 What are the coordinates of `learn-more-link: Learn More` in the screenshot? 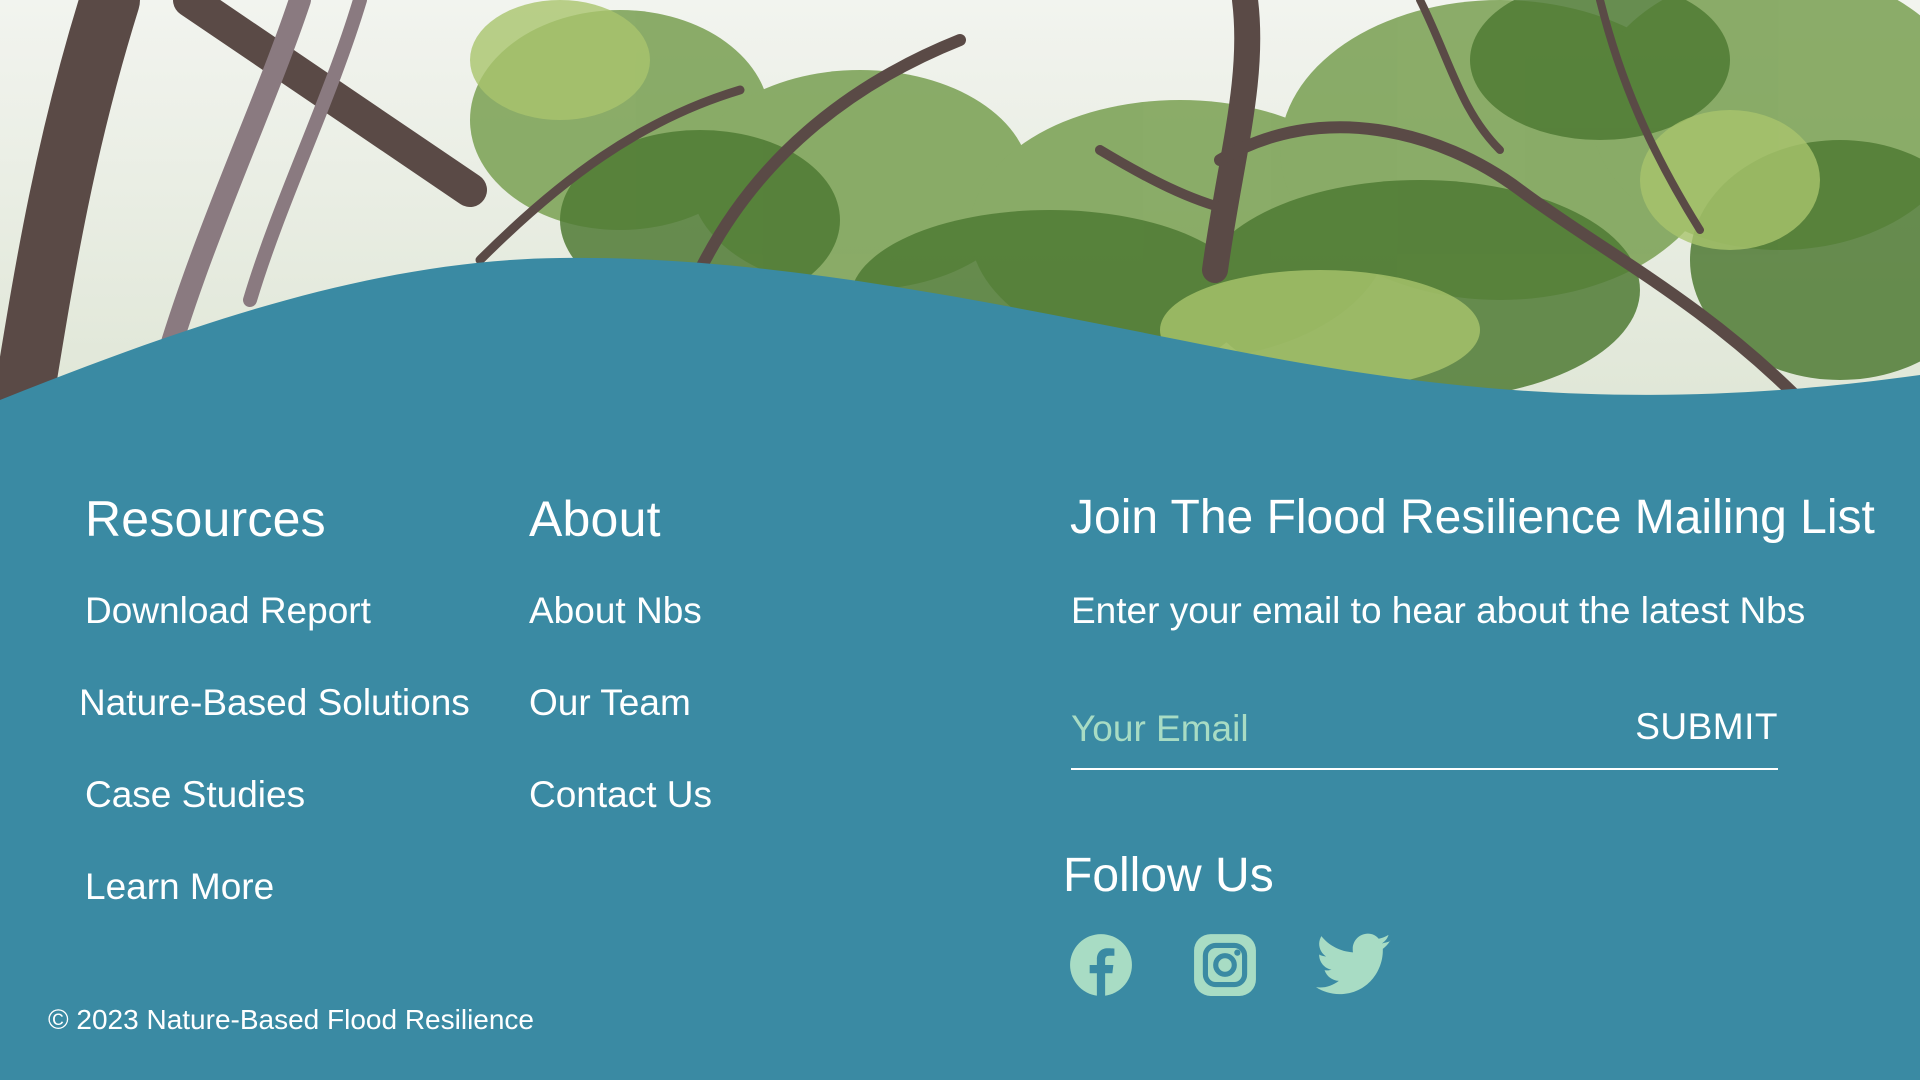 It's located at (179, 887).